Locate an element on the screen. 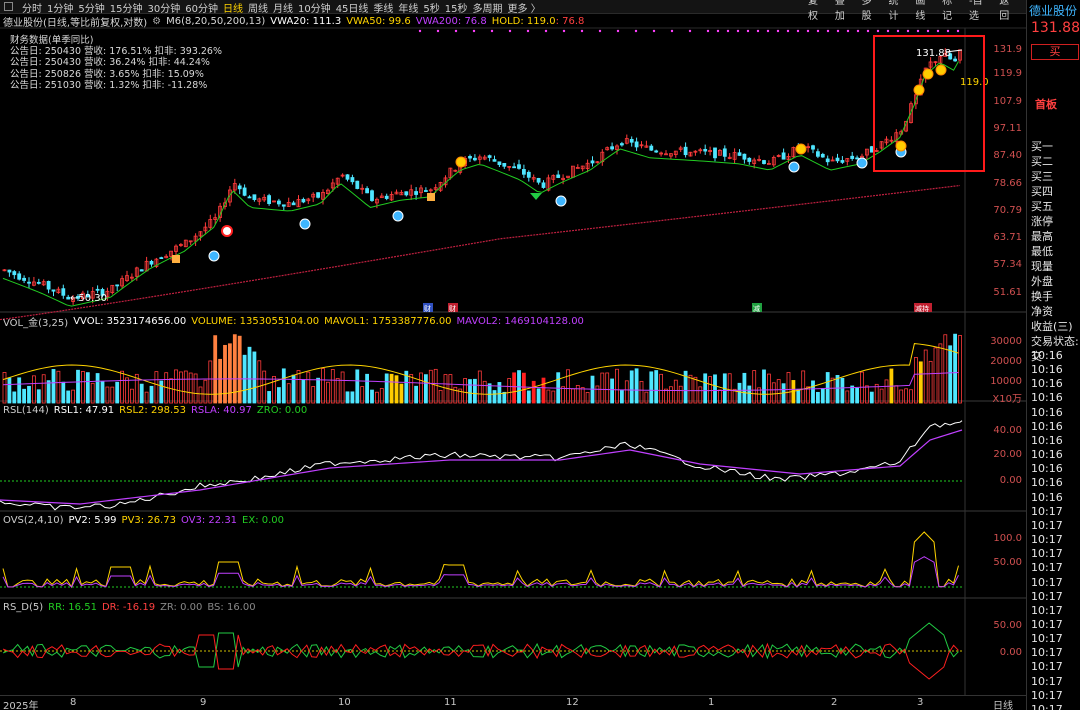  side-stock-name: 德业股份 is located at coordinates (1053, 10).